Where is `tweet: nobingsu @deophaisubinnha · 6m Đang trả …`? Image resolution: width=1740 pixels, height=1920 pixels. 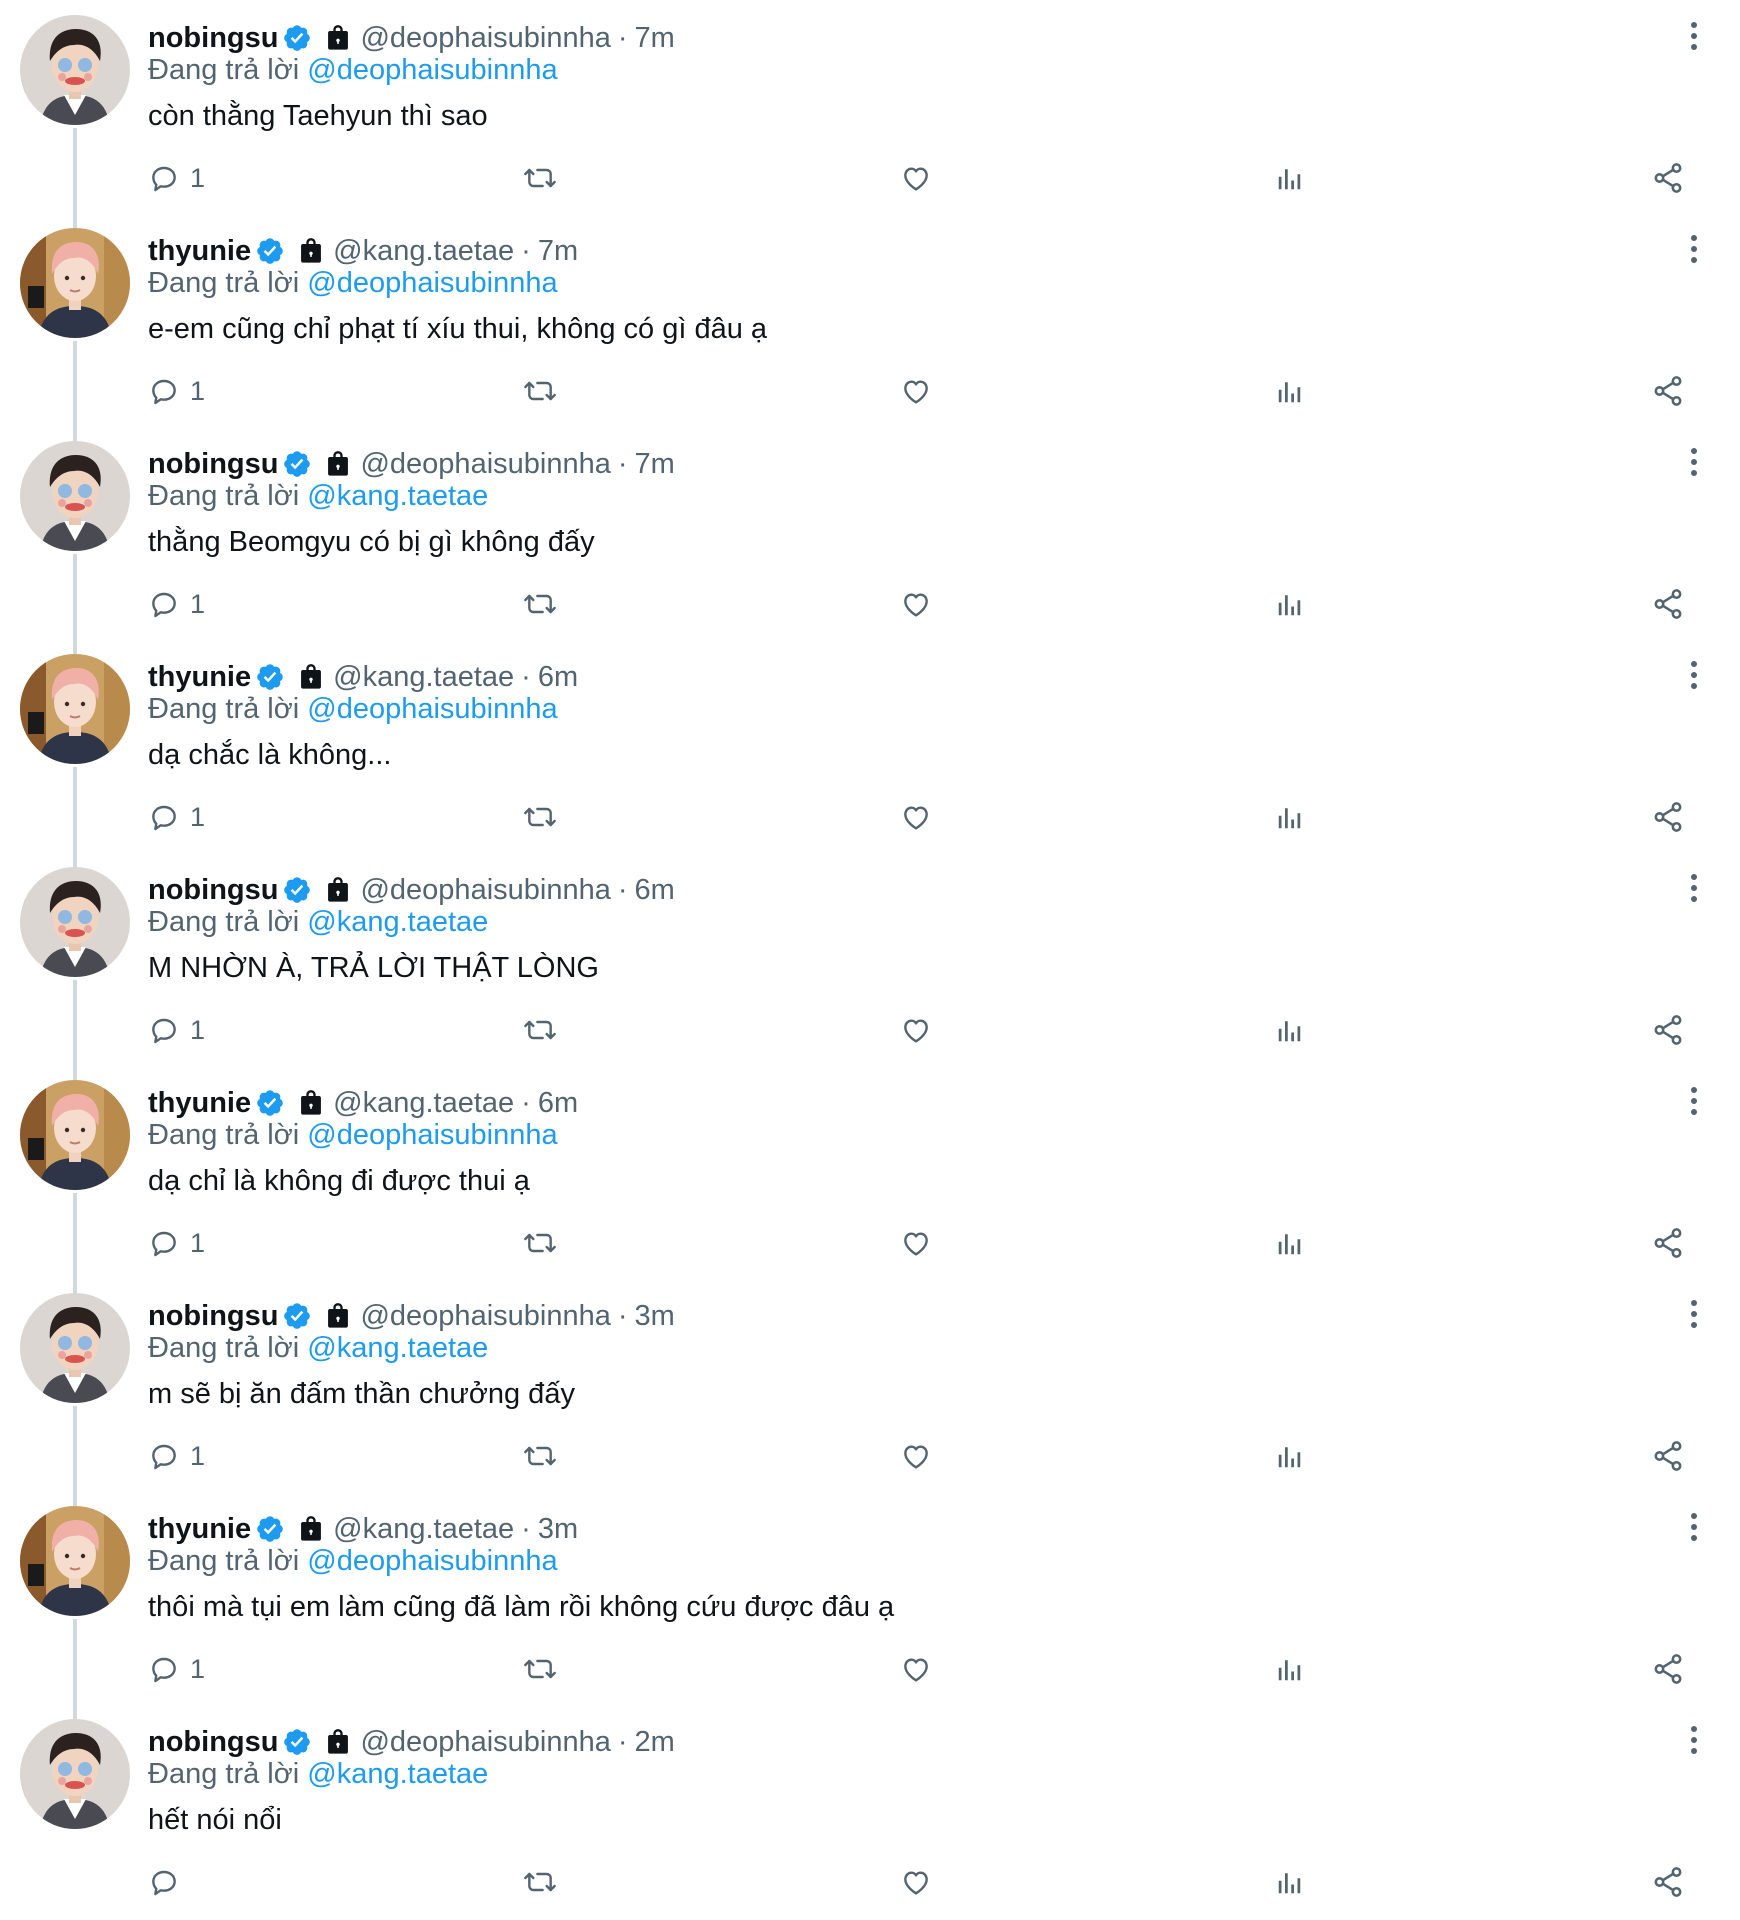
tweet: nobingsu @deophaisubinnha · 6m Đang trả … is located at coordinates (870, 966).